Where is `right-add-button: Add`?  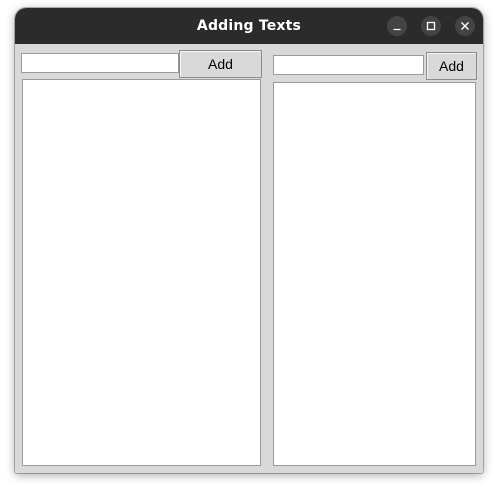
right-add-button: Add is located at coordinates (451, 66).